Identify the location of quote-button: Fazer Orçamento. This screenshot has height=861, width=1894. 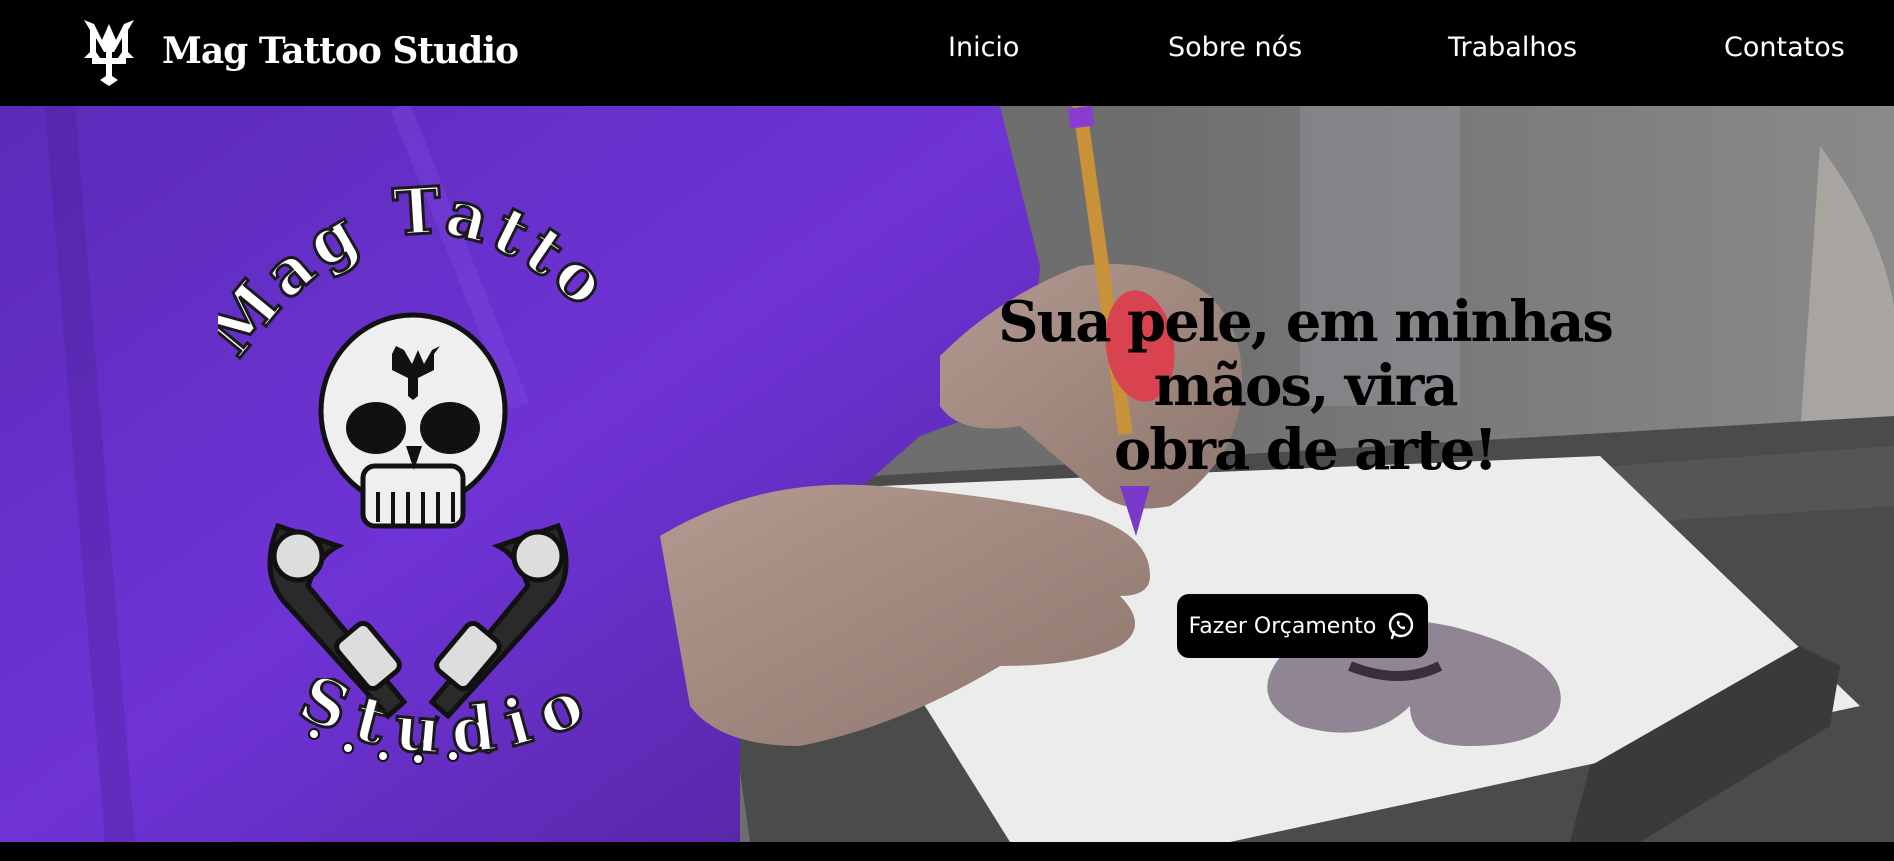
(1302, 626).